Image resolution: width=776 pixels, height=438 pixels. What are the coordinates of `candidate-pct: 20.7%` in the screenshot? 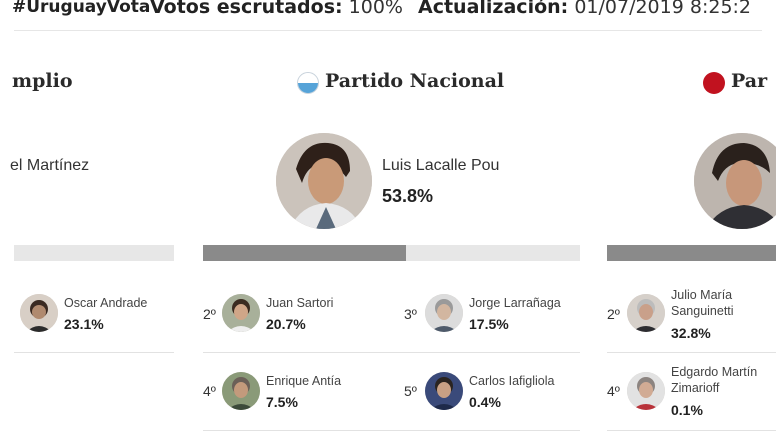 It's located at (286, 324).